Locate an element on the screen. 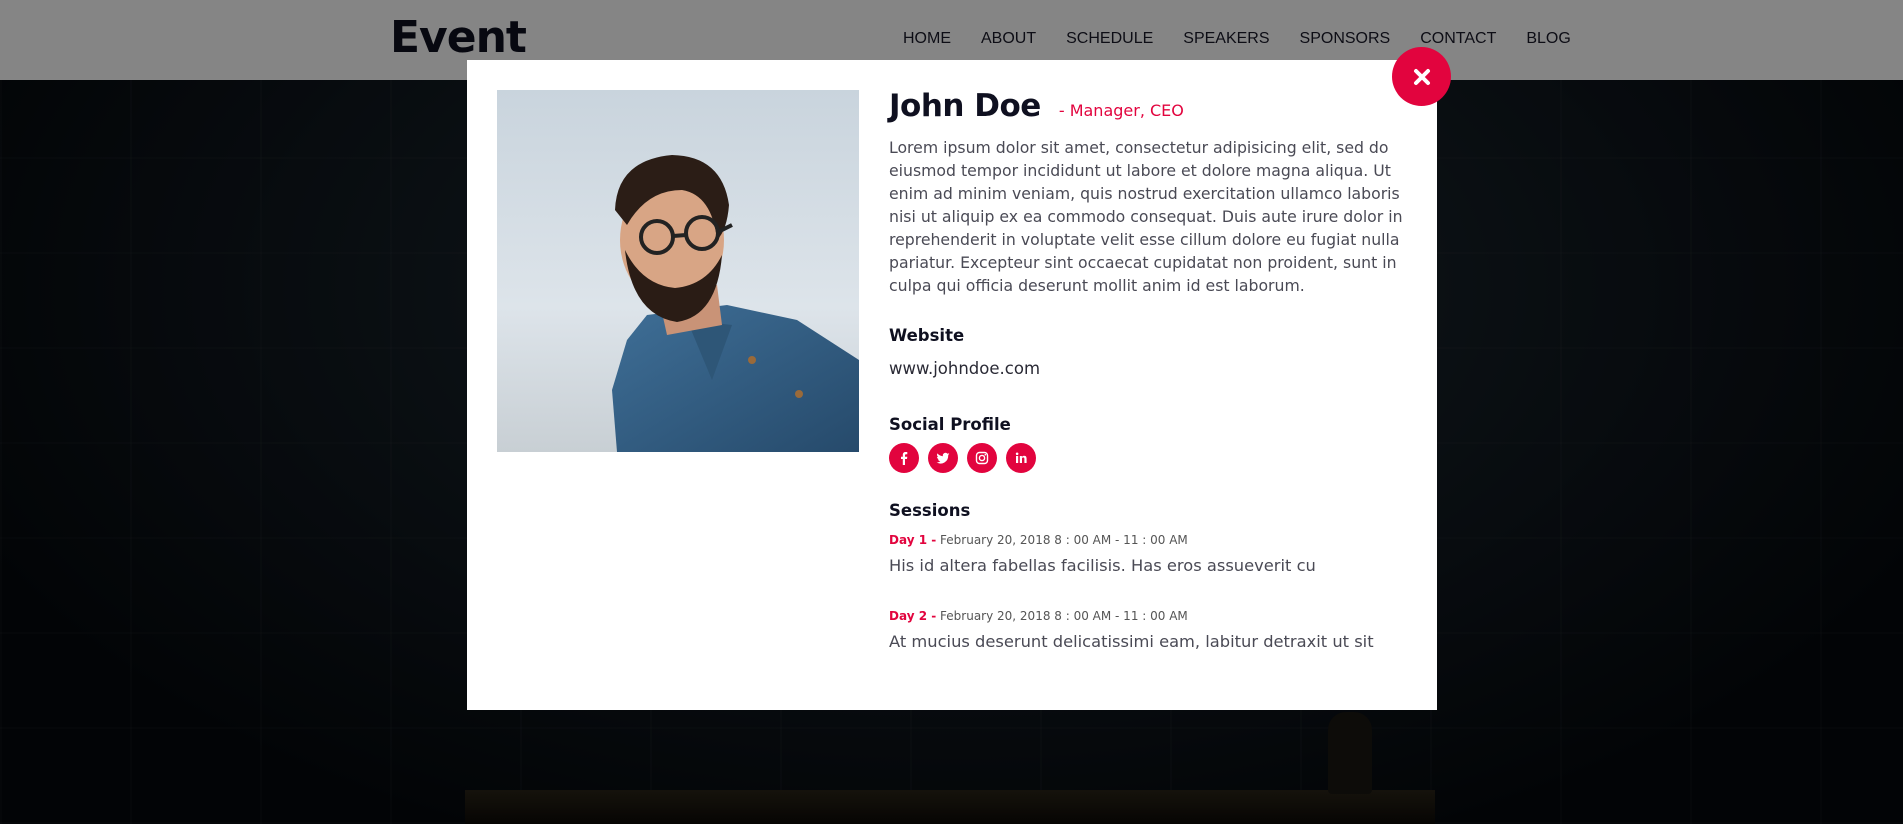 The image size is (1903, 824). speaker-name: John Doe is located at coordinates (965, 106).